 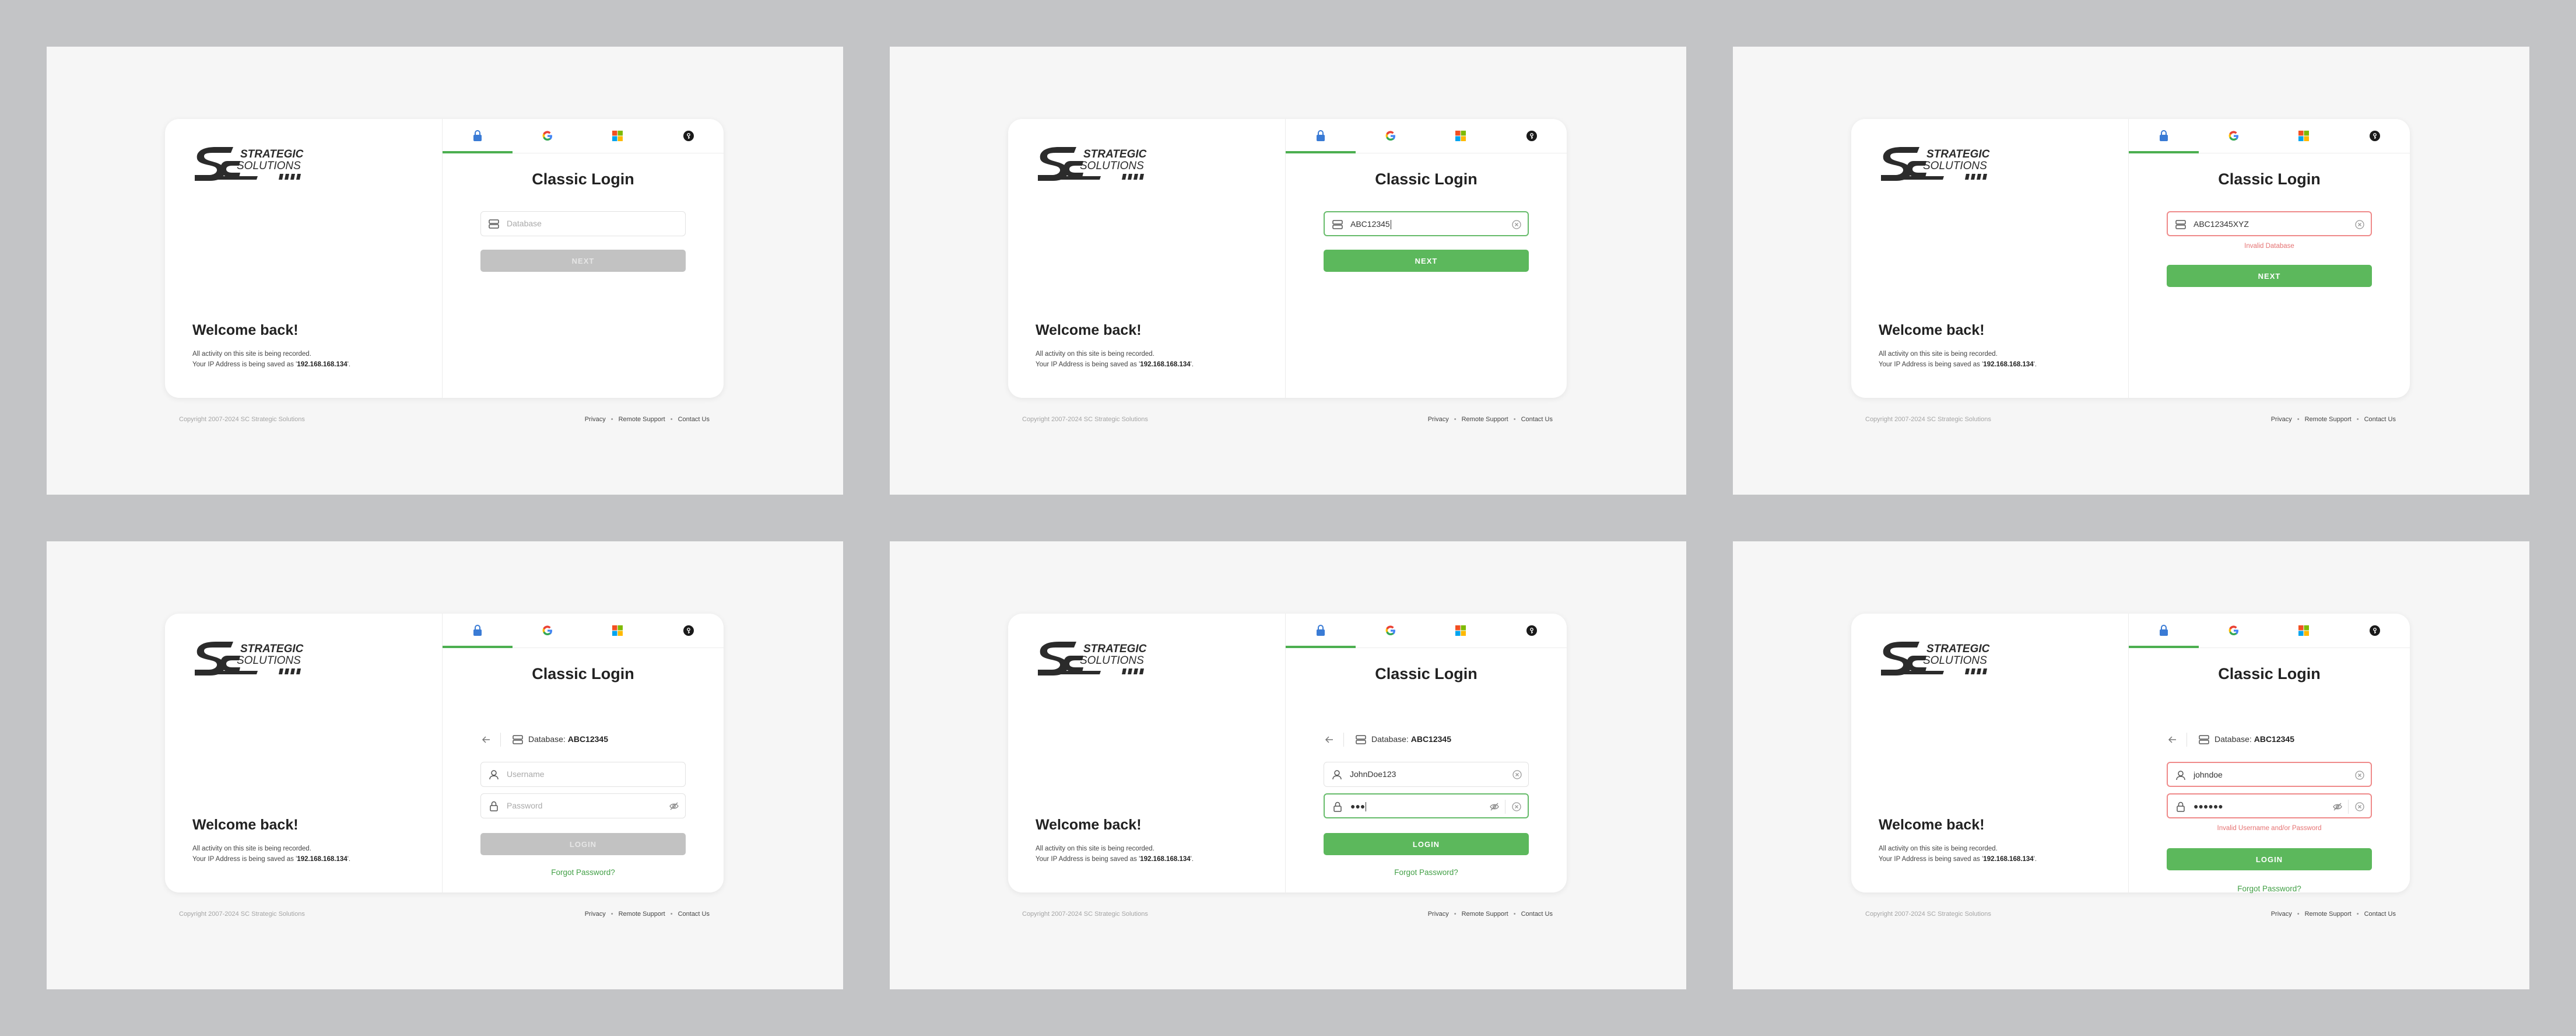 What do you see at coordinates (1426, 774) in the screenshot?
I see `username-input: JohnDoe123` at bounding box center [1426, 774].